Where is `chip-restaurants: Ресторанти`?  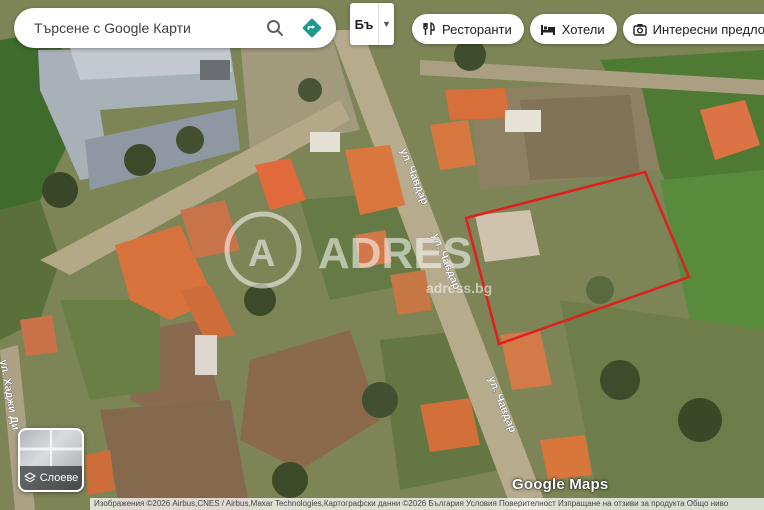 chip-restaurants: Ресторанти is located at coordinates (468, 29).